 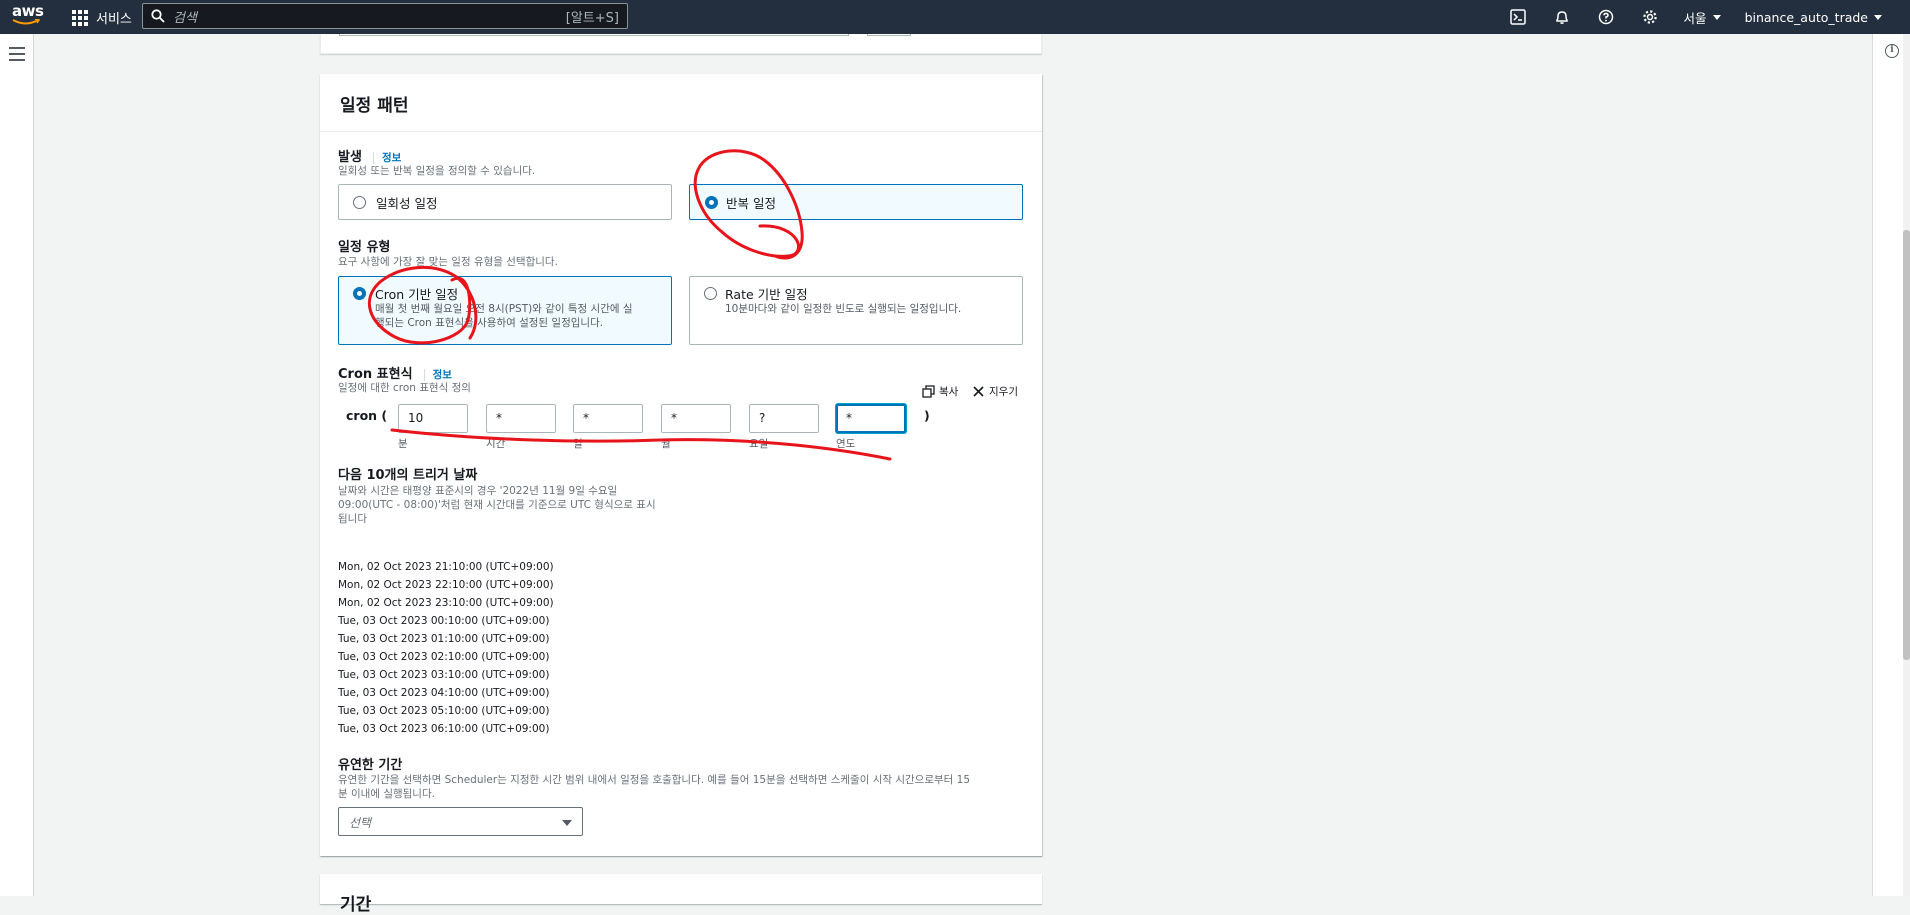 I want to click on previous-button-edge, so click(x=889, y=35).